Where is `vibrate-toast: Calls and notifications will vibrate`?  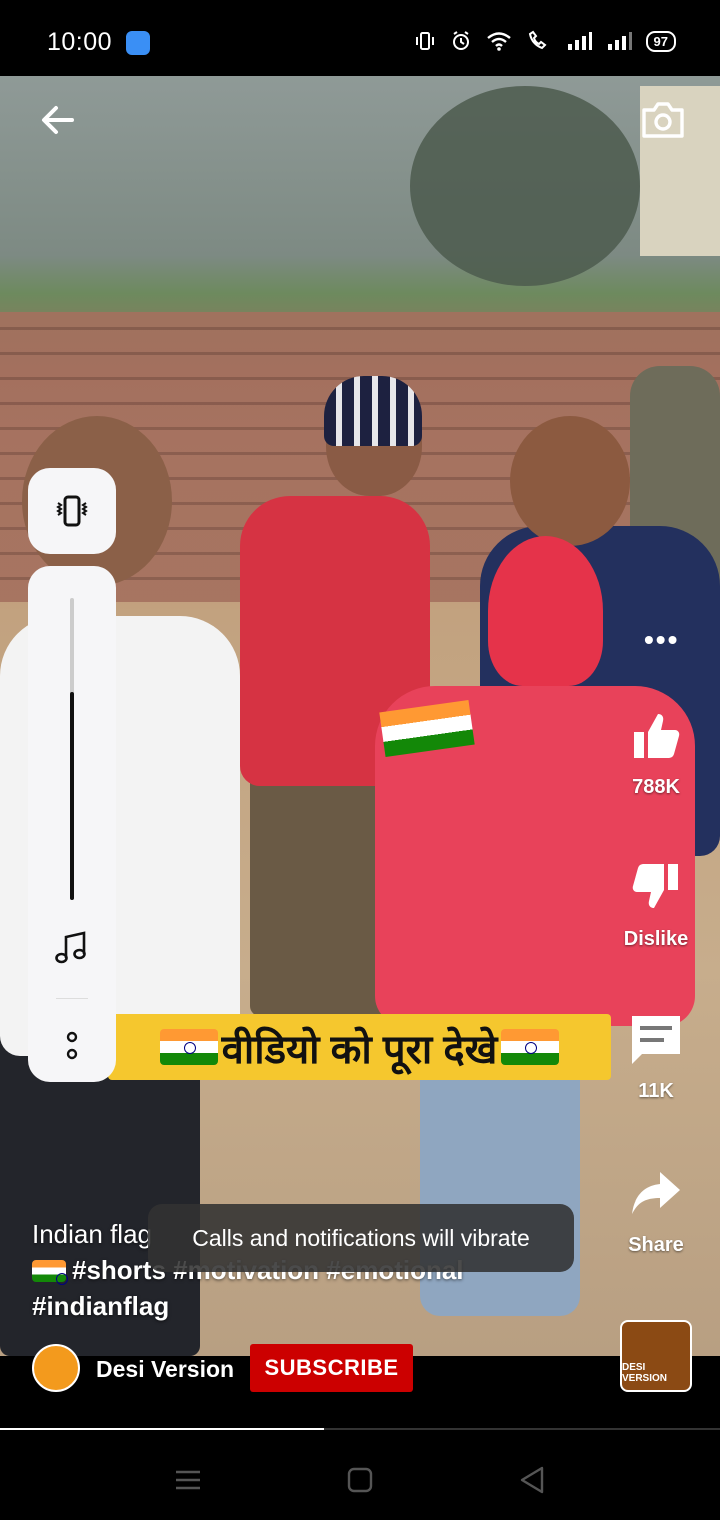
vibrate-toast: Calls and notifications will vibrate is located at coordinates (361, 1238).